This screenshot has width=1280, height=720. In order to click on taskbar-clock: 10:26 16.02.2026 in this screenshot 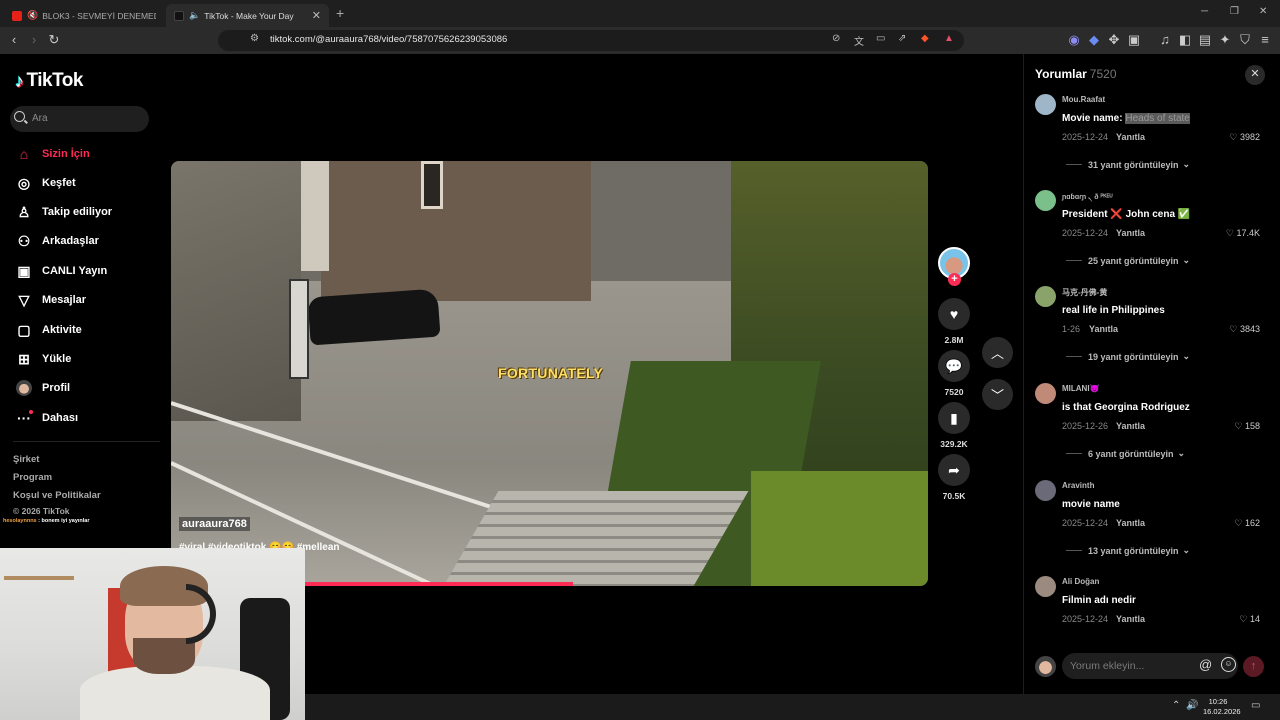, I will do `click(1222, 707)`.